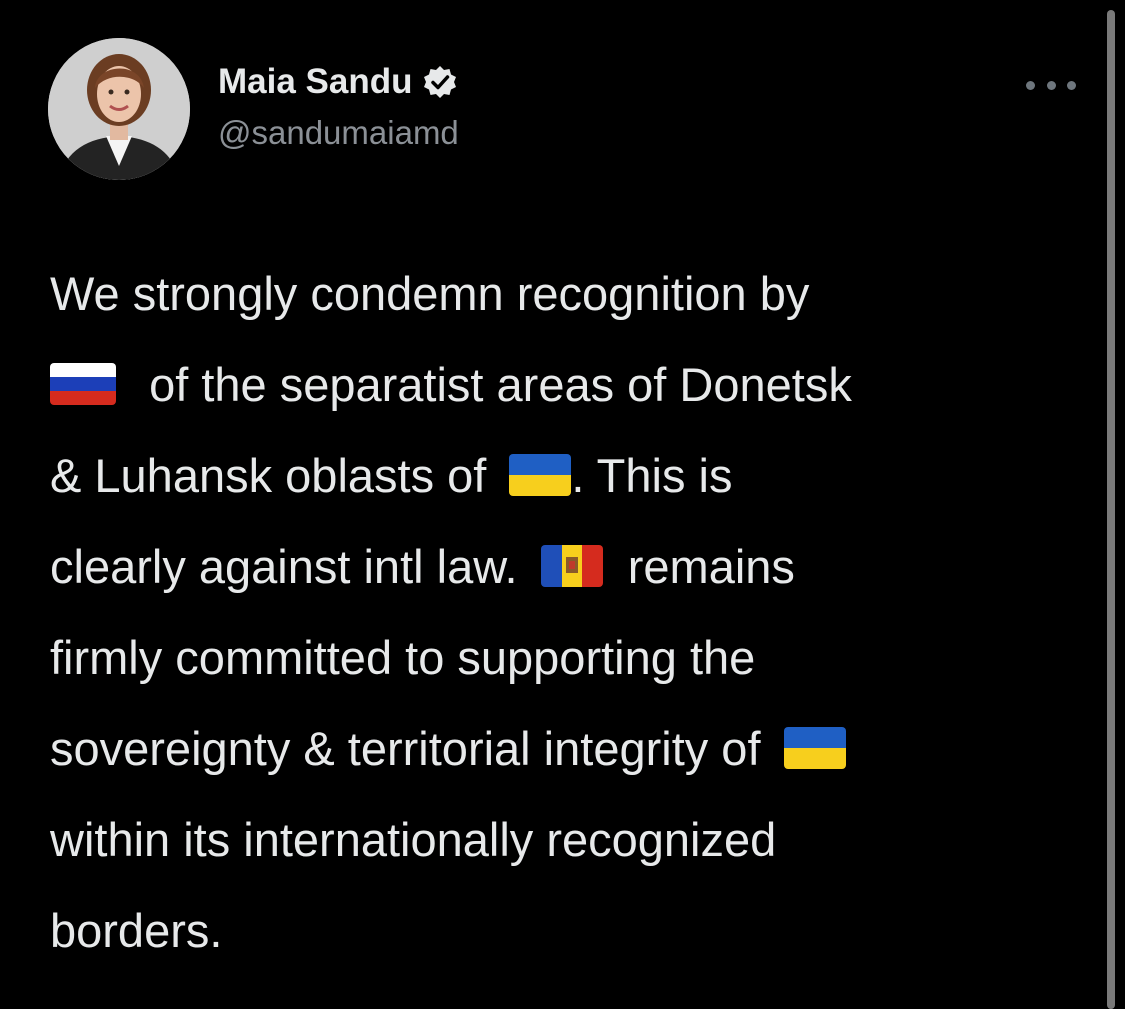 The height and width of the screenshot is (1009, 1125). Describe the element at coordinates (430, 293) in the screenshot. I see `tweet-text-segment: We strongly condemn recognition by` at that location.